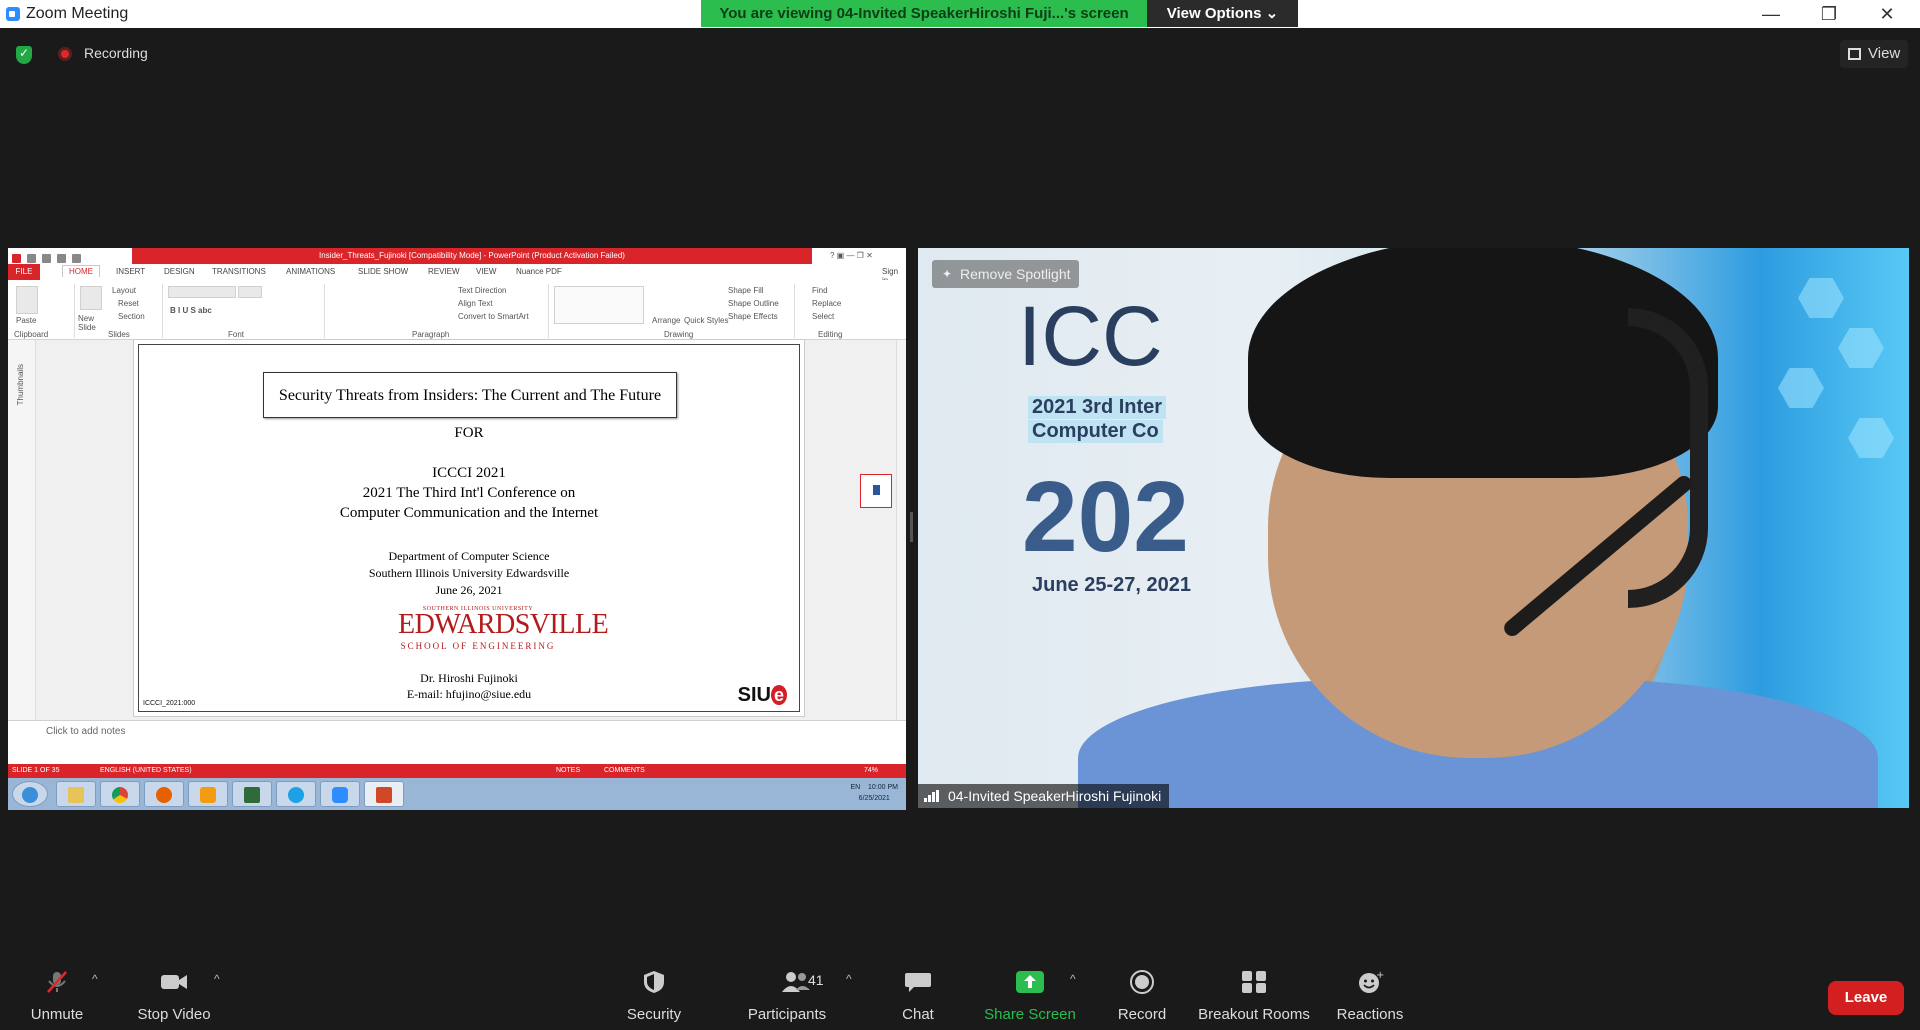 The width and height of the screenshot is (1920, 1030). I want to click on ppt-tab-transitions: TRANSITIONS, so click(239, 271).